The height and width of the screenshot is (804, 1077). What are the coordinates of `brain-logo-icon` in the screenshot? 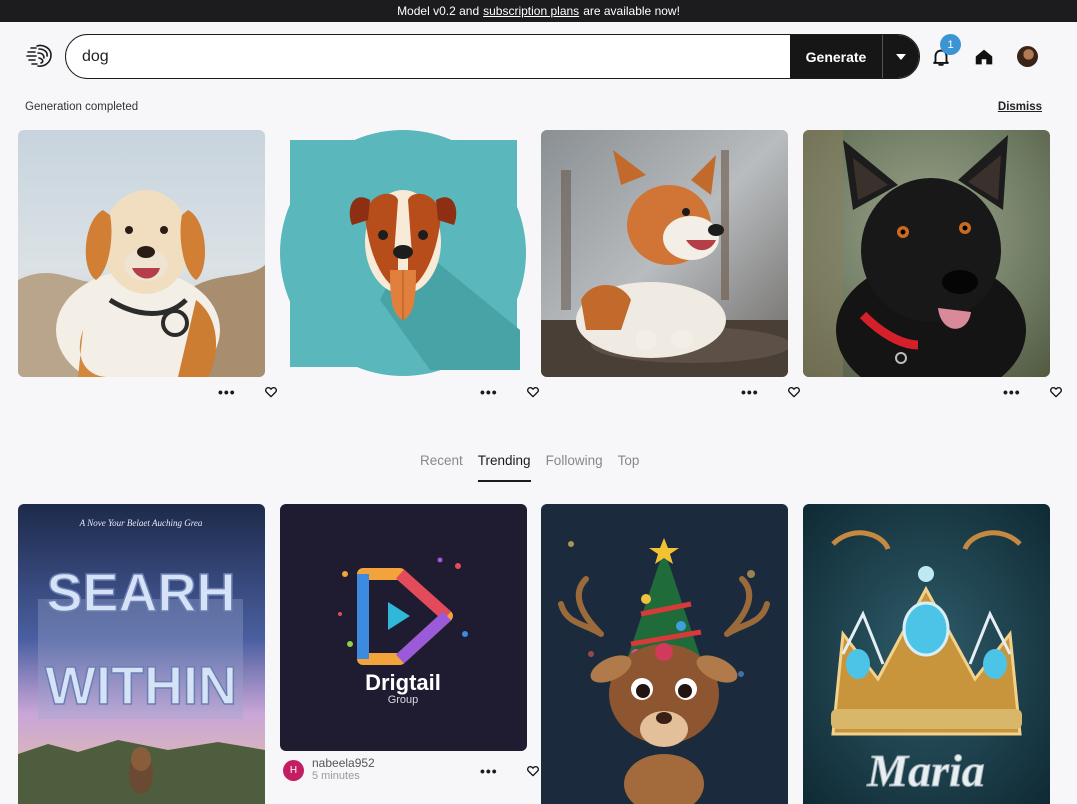 It's located at (40, 56).